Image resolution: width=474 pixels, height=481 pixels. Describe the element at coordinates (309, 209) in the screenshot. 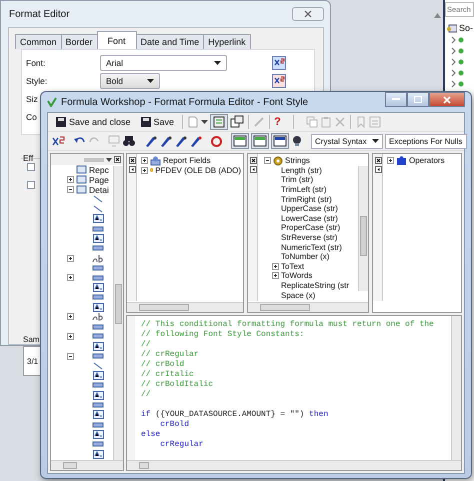

I see `function-item: UpperCase (str)` at that location.